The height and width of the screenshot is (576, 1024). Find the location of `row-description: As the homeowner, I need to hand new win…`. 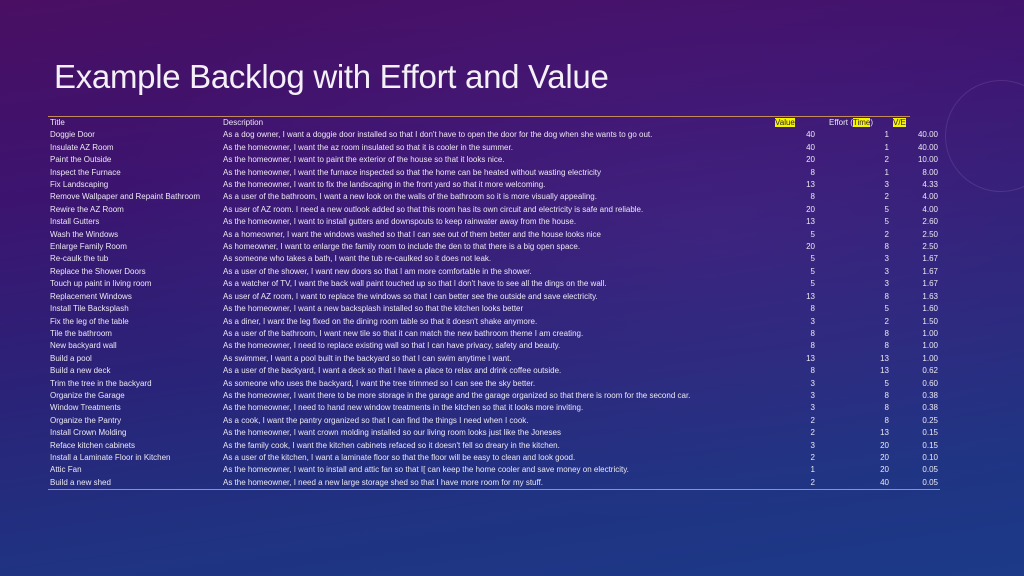

row-description: As the homeowner, I need to hand new win… is located at coordinates (403, 408).